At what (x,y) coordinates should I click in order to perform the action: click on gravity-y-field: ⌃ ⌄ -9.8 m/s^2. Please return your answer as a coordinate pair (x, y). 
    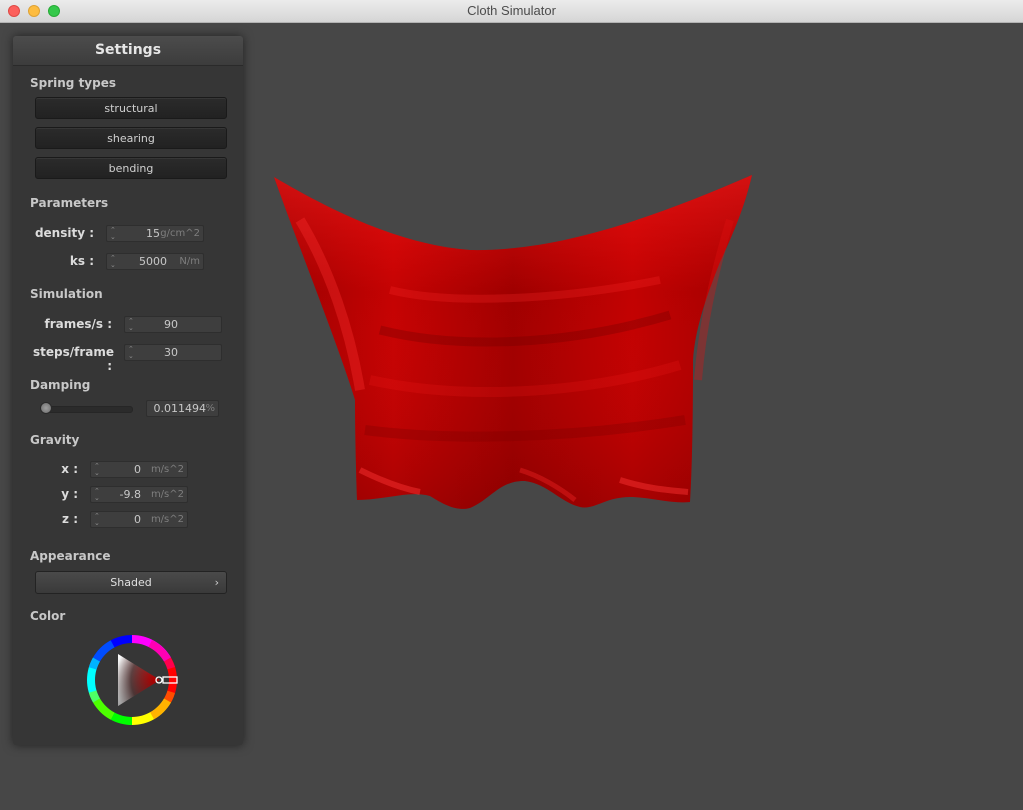
    Looking at the image, I should click on (139, 494).